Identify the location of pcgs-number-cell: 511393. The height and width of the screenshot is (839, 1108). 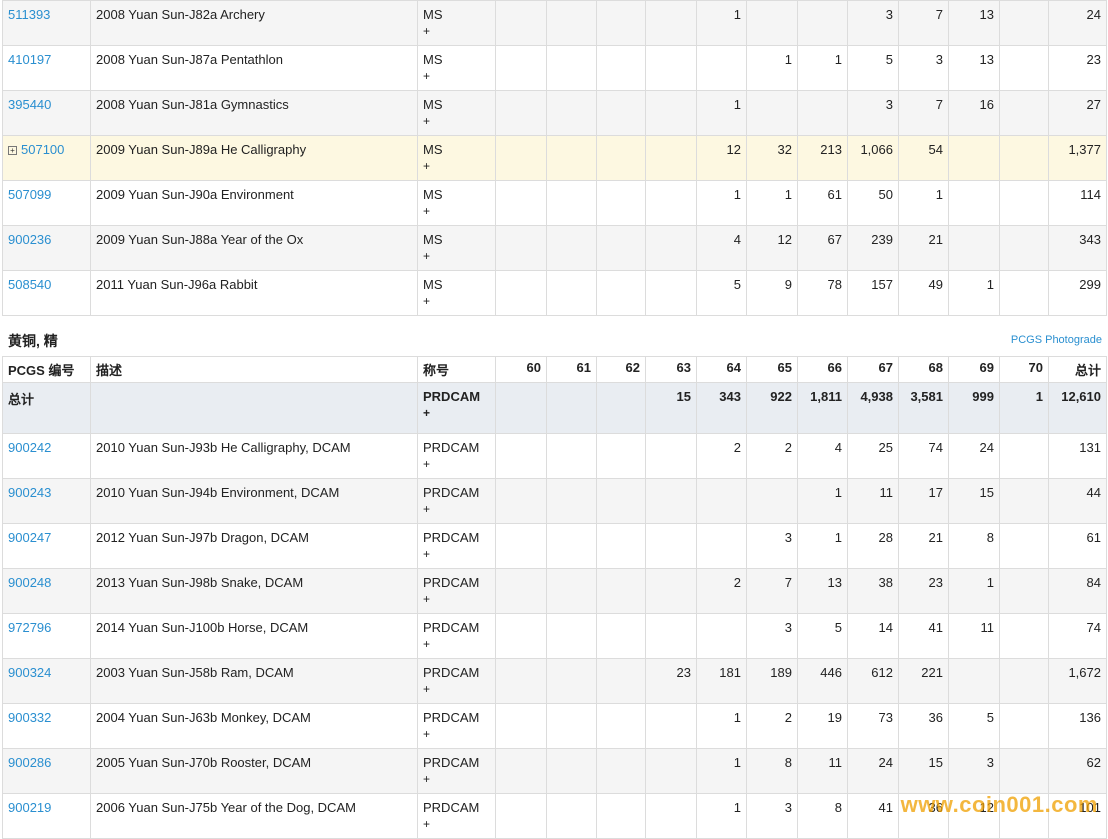
(46, 23).